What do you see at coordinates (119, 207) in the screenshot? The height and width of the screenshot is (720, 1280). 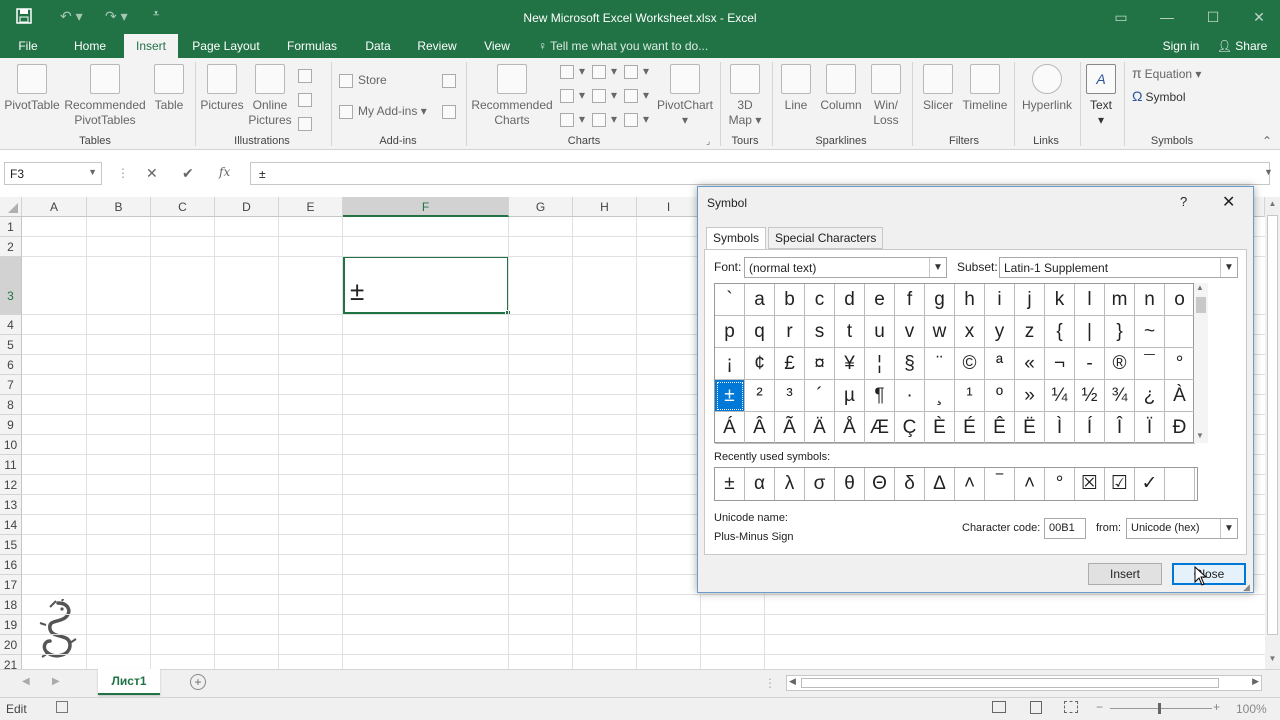 I see `column-header: B` at bounding box center [119, 207].